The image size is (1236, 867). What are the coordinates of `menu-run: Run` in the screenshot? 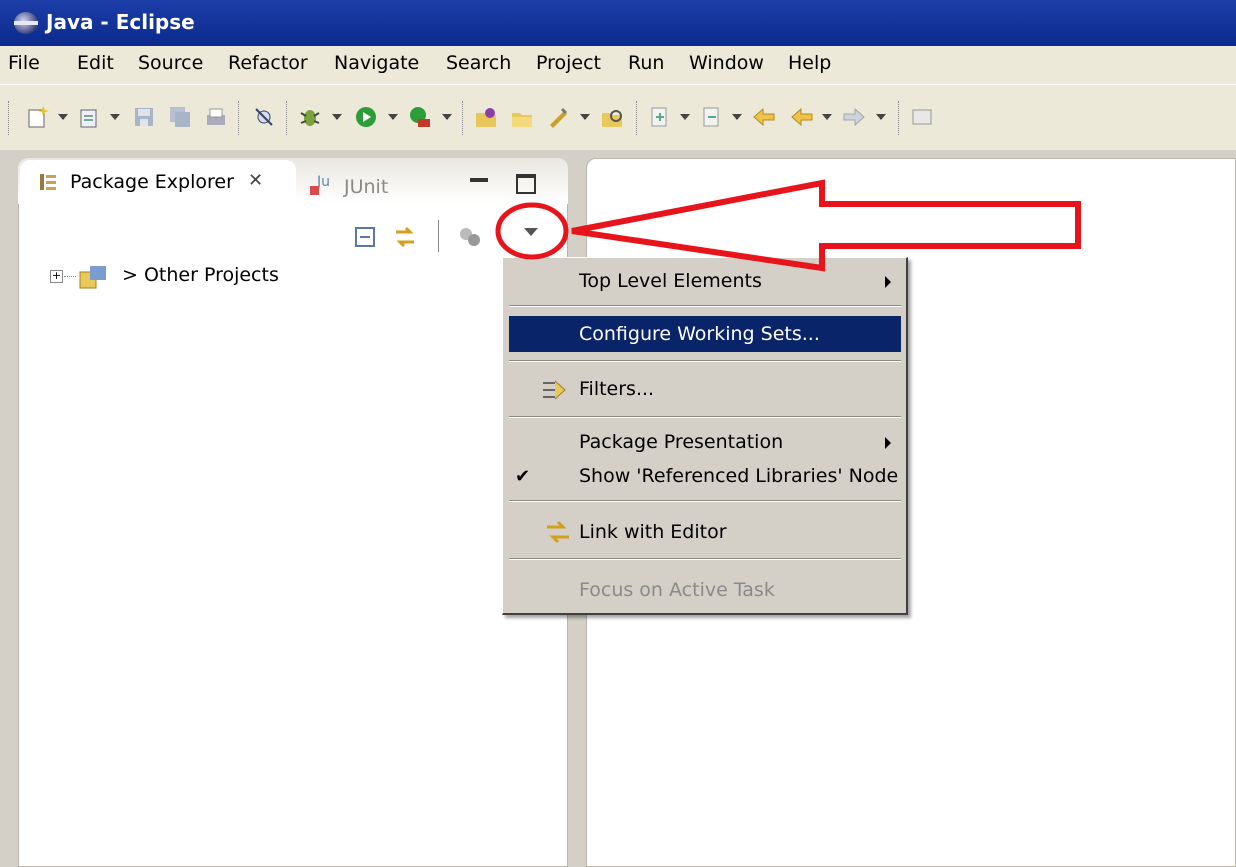 It's located at (646, 63).